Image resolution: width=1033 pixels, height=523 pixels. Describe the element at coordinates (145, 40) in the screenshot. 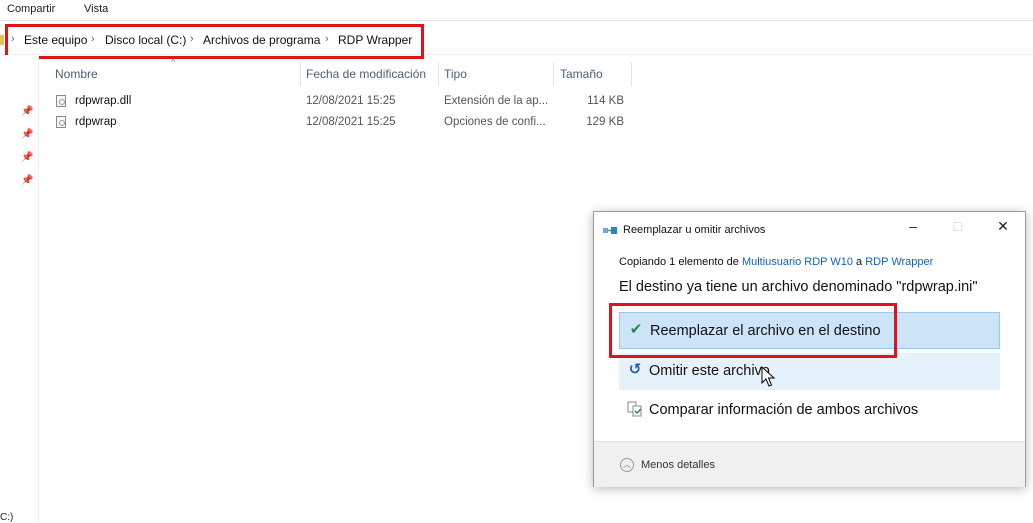

I see `breadcrumb-disco-local: Disco local (C:)` at that location.